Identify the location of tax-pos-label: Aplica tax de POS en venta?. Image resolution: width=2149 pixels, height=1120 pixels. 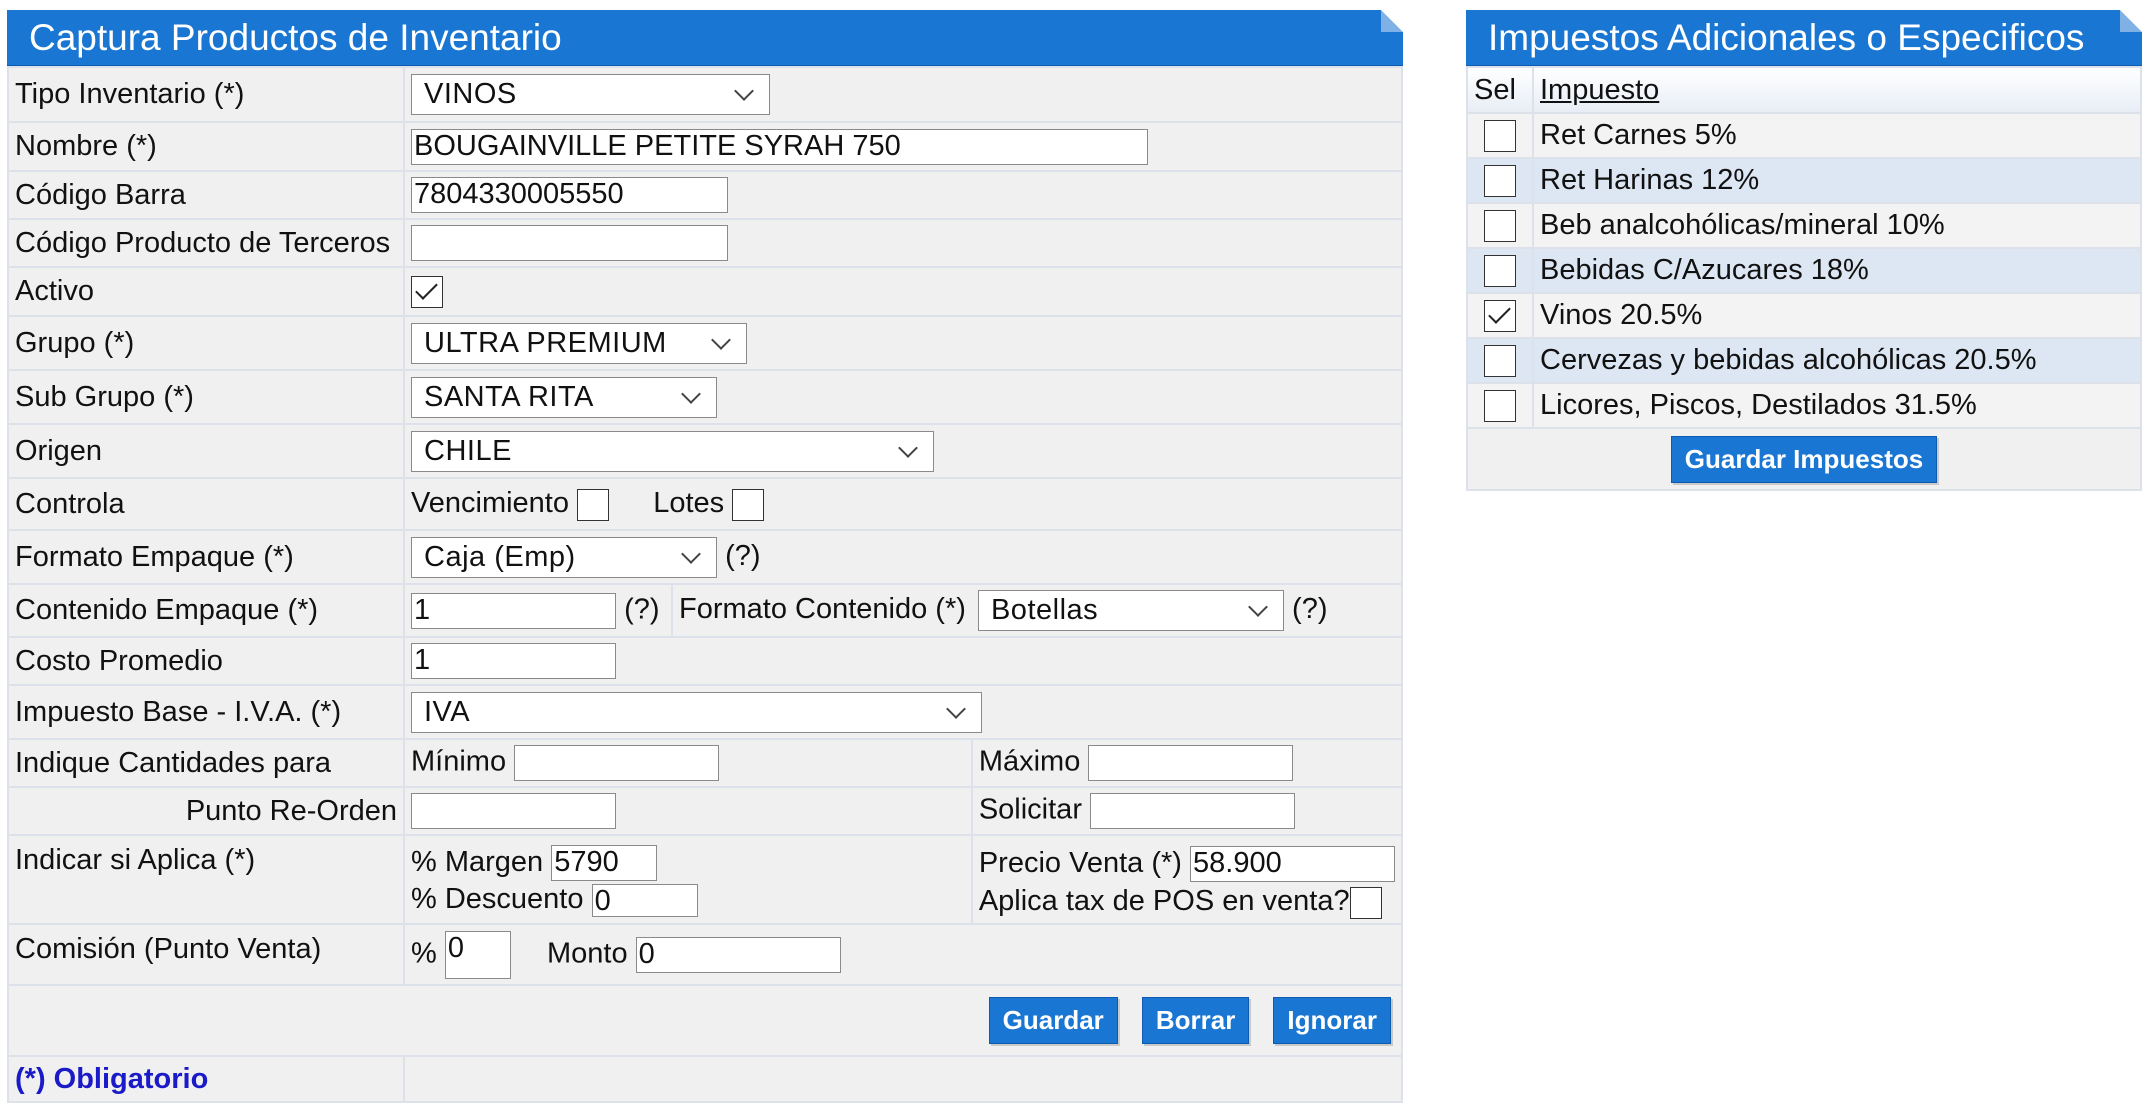
(1164, 901).